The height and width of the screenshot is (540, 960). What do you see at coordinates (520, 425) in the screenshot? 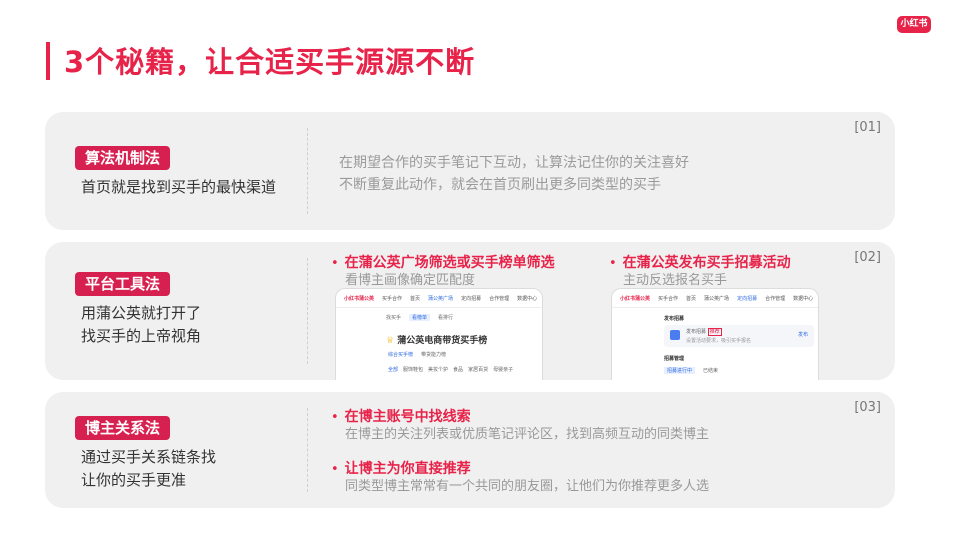
I see `bullet-account-clue: • 在博主账号中找线索 在博主的关注列表或优质笔记评论区，找到高频互动的同类博主` at bounding box center [520, 425].